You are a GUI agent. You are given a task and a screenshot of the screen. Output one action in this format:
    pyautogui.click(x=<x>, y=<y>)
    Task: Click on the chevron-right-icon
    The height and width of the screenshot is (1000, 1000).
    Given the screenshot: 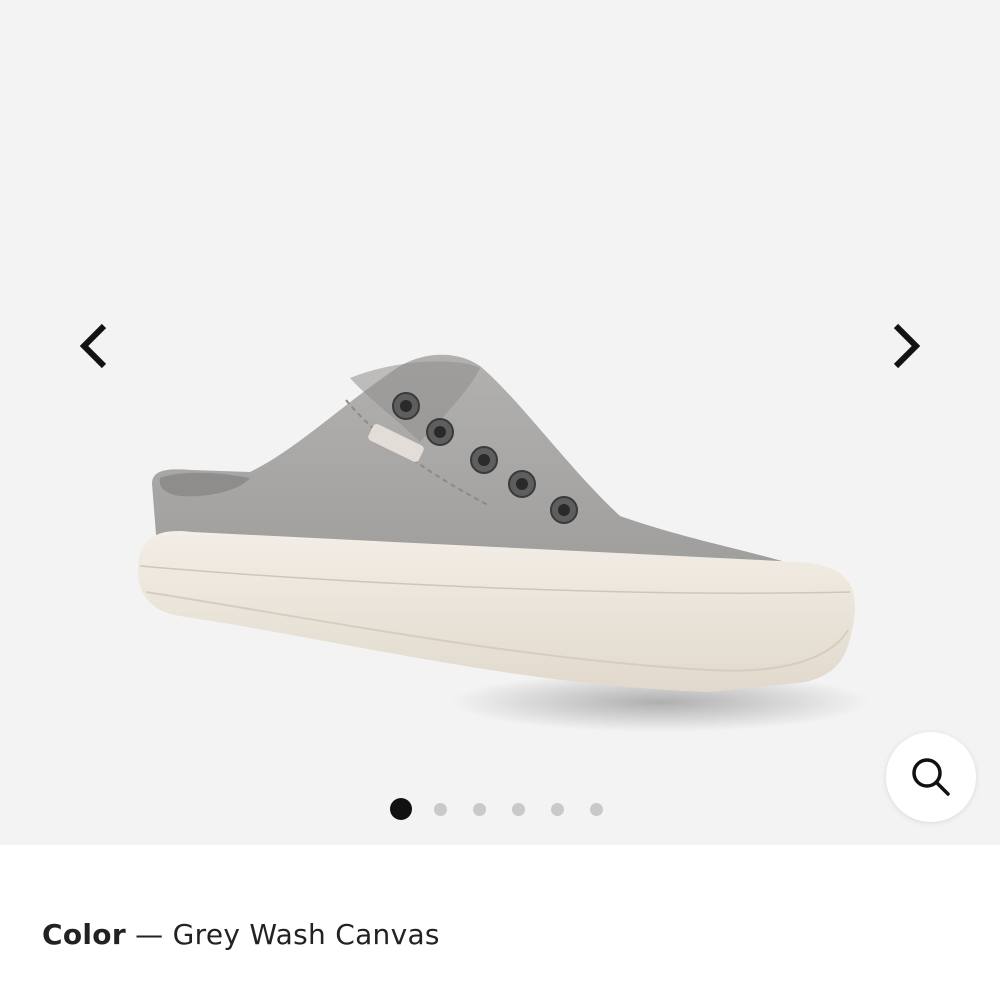 What is the action you would take?
    pyautogui.click(x=907, y=346)
    